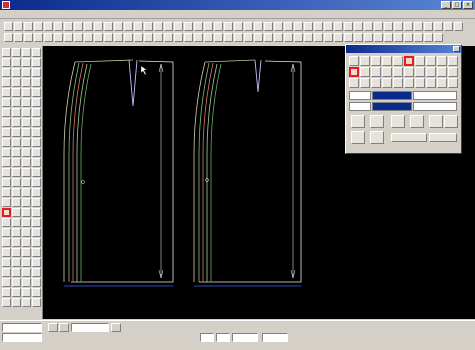  Describe the element at coordinates (6, 212) in the screenshot. I see `select-tool-icon` at that location.